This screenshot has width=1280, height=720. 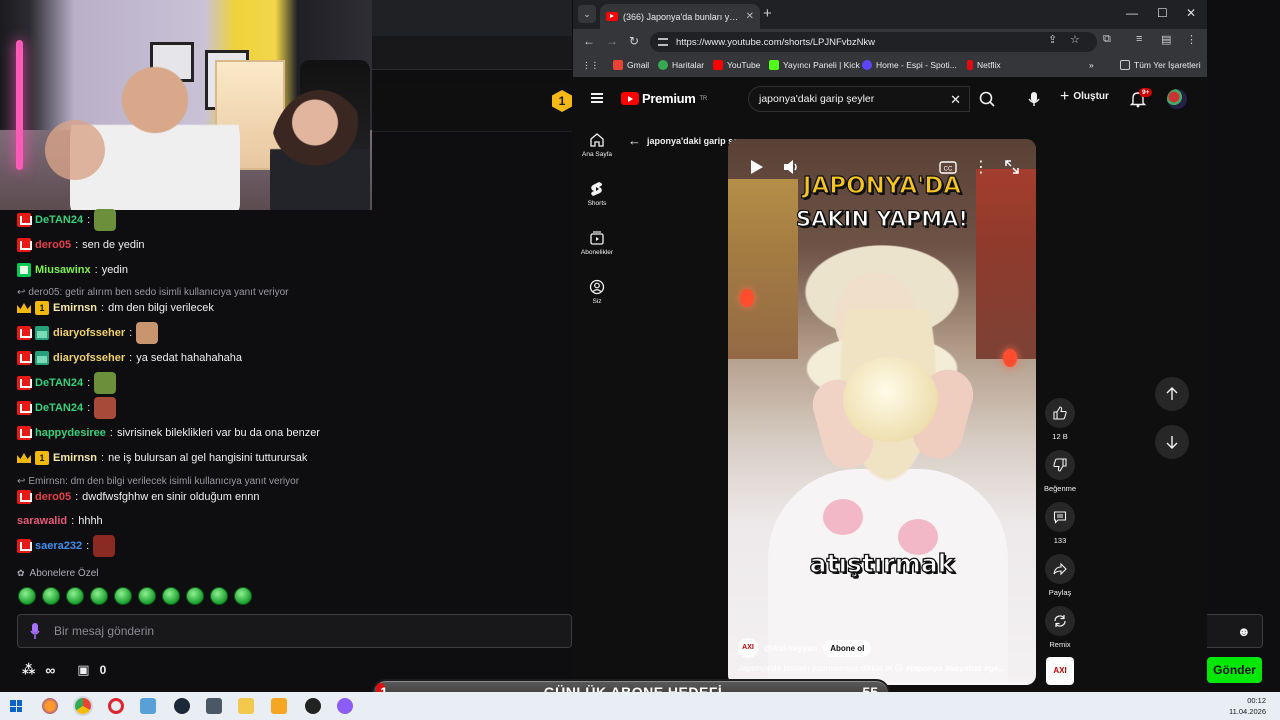 I want to click on chrome-icon, so click(x=83, y=706).